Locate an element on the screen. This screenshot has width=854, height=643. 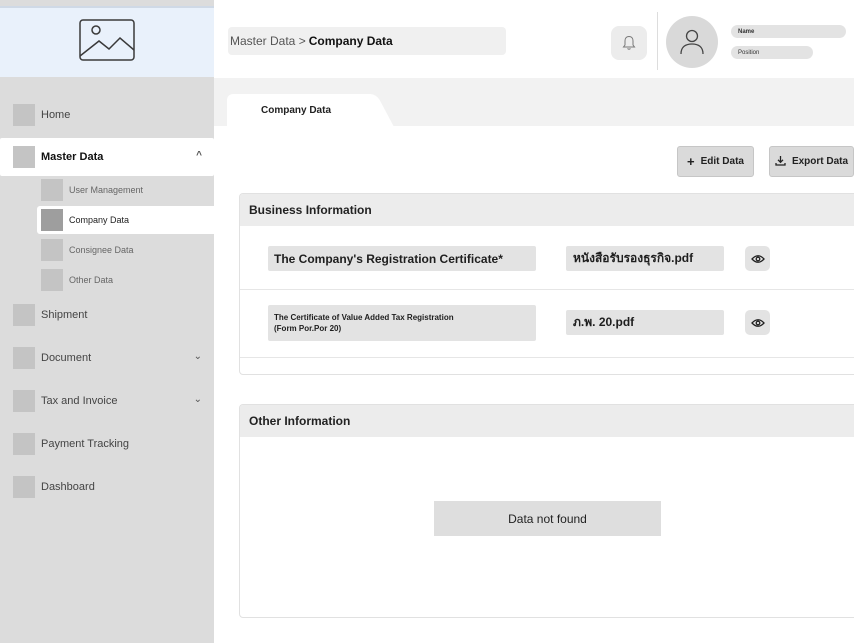
sidebar-item-label: Tax and Invoice is located at coordinates (79, 401).